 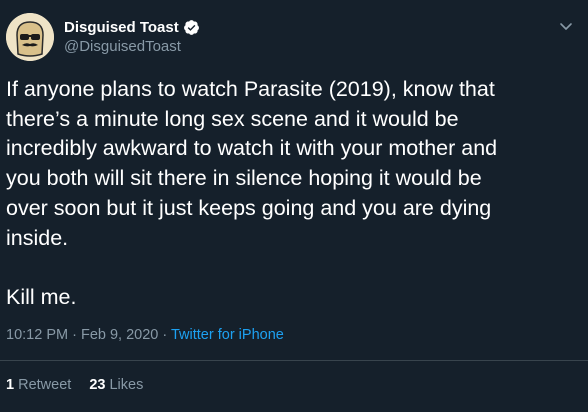 What do you see at coordinates (10, 385) in the screenshot?
I see `retweets-count: 1` at bounding box center [10, 385].